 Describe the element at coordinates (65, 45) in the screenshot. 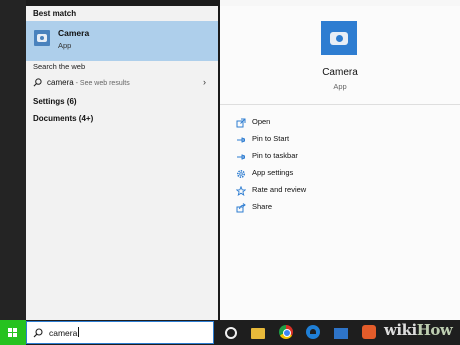

I see `best-match-type: App` at that location.